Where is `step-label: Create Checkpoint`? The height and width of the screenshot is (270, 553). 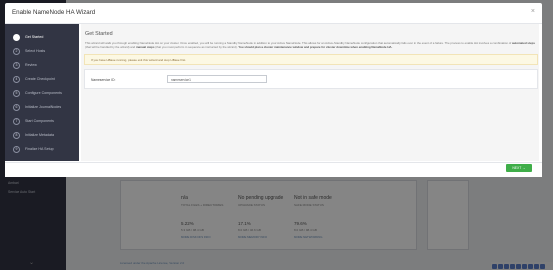
step-label: Create Checkpoint is located at coordinates (40, 79).